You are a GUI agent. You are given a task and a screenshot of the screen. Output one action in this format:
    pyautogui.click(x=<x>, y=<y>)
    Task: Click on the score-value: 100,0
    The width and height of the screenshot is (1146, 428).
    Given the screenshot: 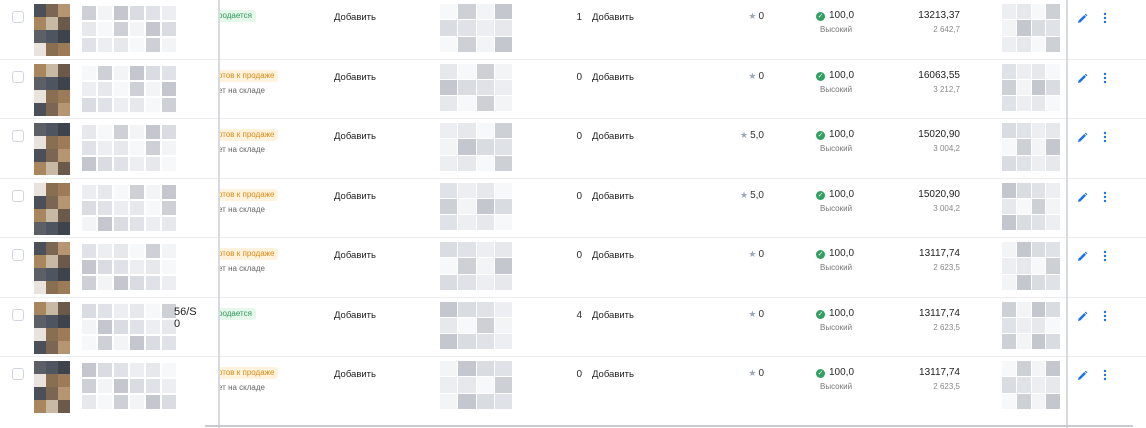 What is the action you would take?
    pyautogui.click(x=842, y=134)
    